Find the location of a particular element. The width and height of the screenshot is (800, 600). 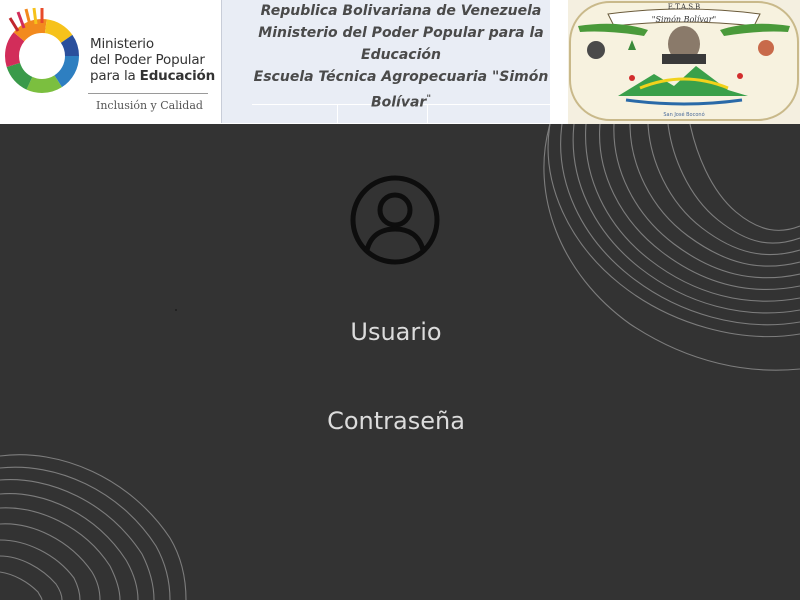

crest-top-text: E.T.A.S.B is located at coordinates (684, 7).